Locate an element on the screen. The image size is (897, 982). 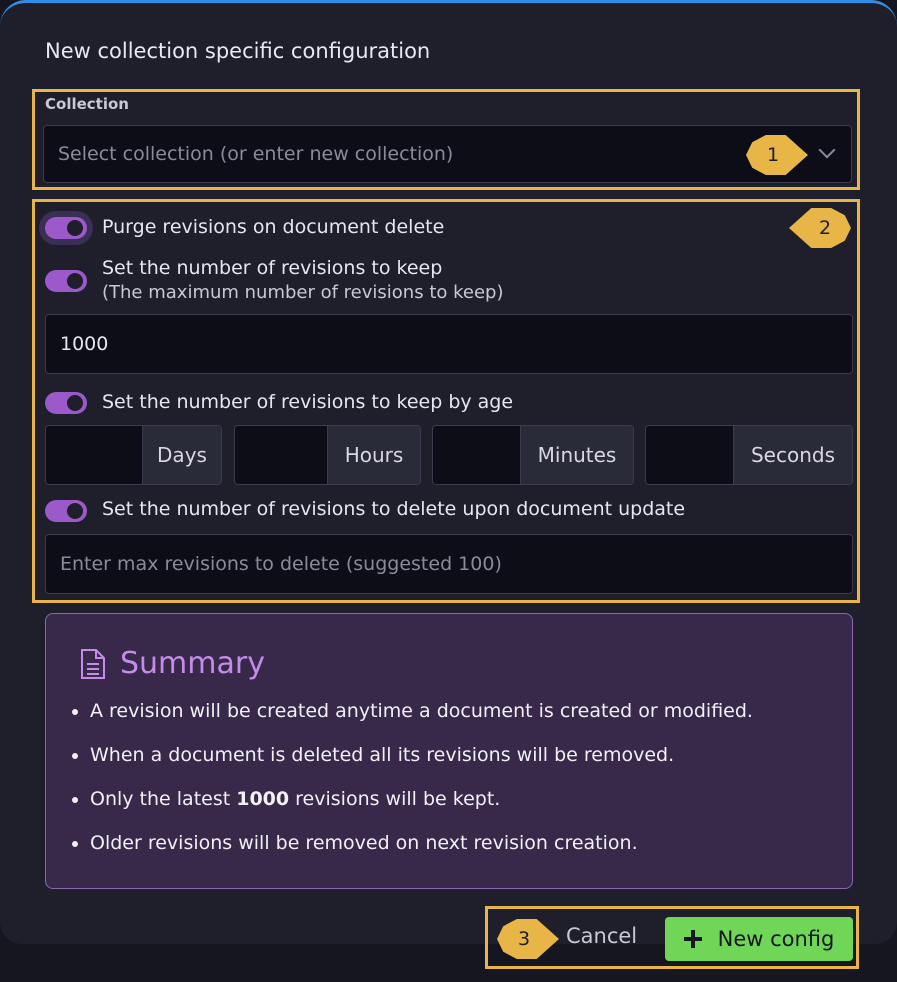
new-config-label: New config is located at coordinates (776, 939).